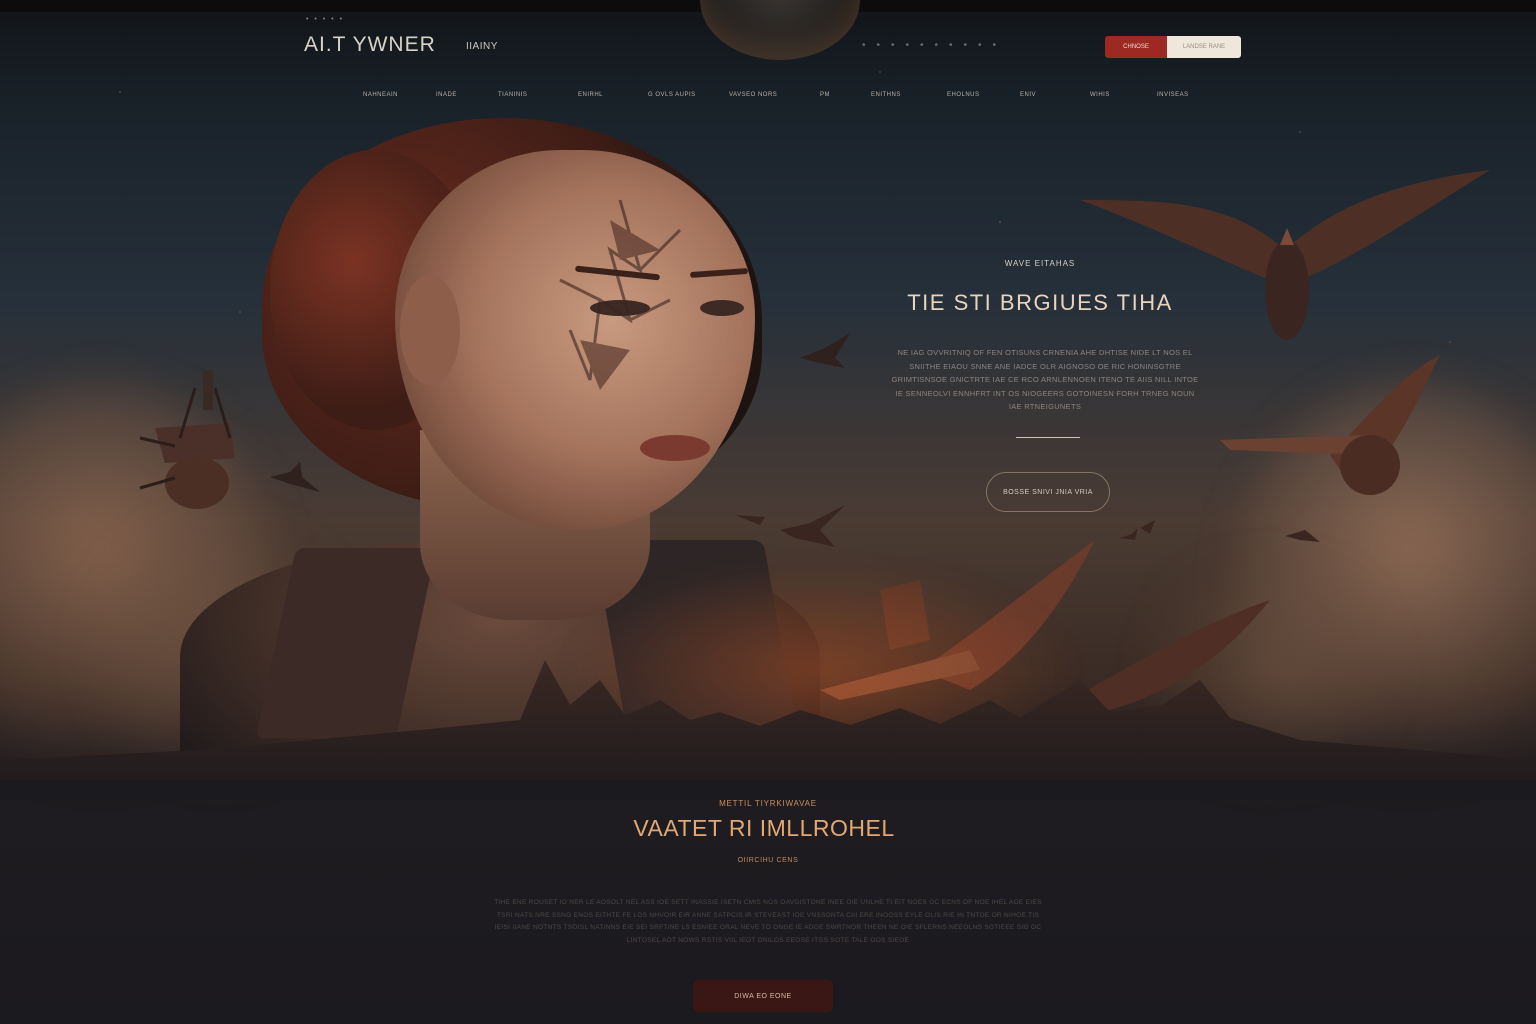 This screenshot has width=1536, height=1024. Describe the element at coordinates (370, 45) in the screenshot. I see `site-logo: AI.T YWNER` at that location.